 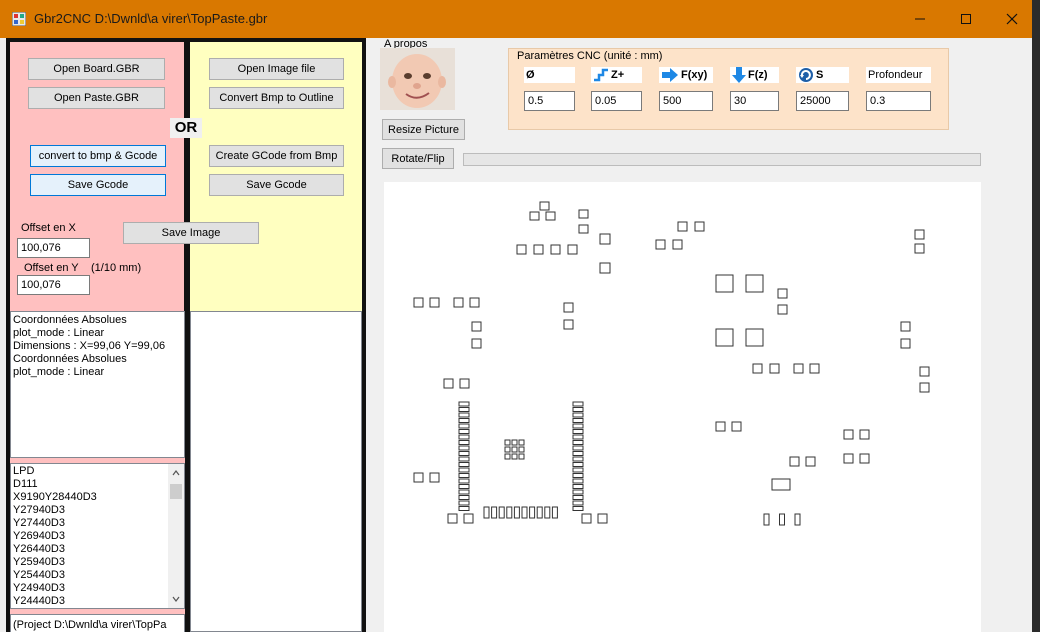 What do you see at coordinates (670, 75) in the screenshot?
I see `arrow-right-icon` at bounding box center [670, 75].